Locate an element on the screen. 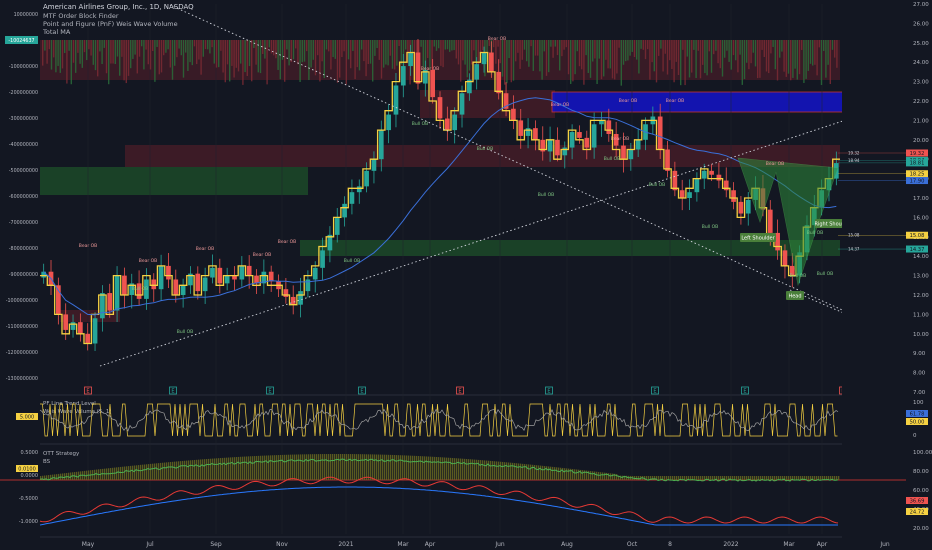  bear-ob-label: Bear OB is located at coordinates (430, 69).